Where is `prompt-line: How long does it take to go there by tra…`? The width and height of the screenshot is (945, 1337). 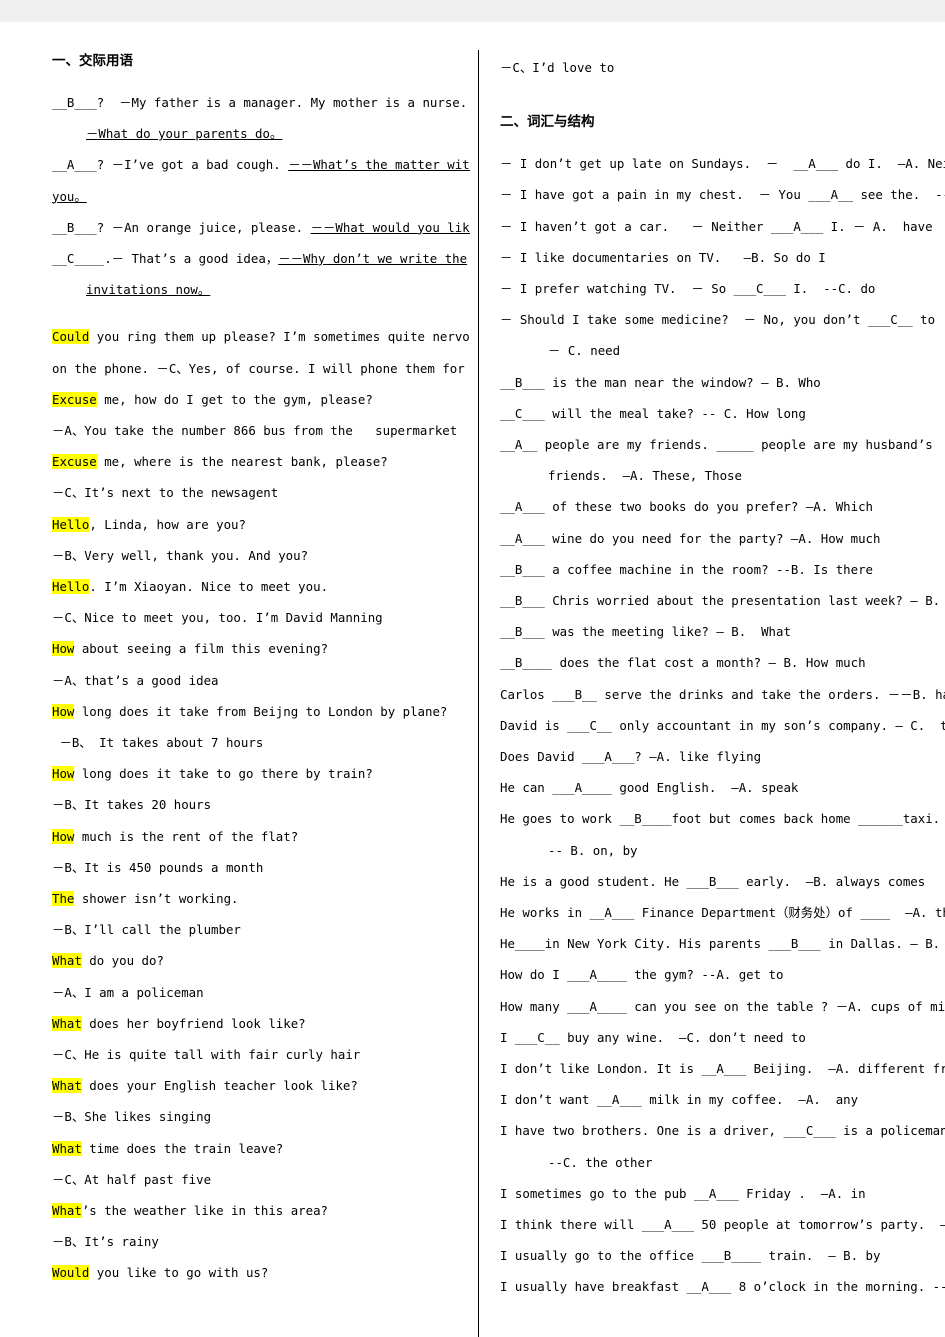 prompt-line: How long does it take to go there by tra… is located at coordinates (261, 773).